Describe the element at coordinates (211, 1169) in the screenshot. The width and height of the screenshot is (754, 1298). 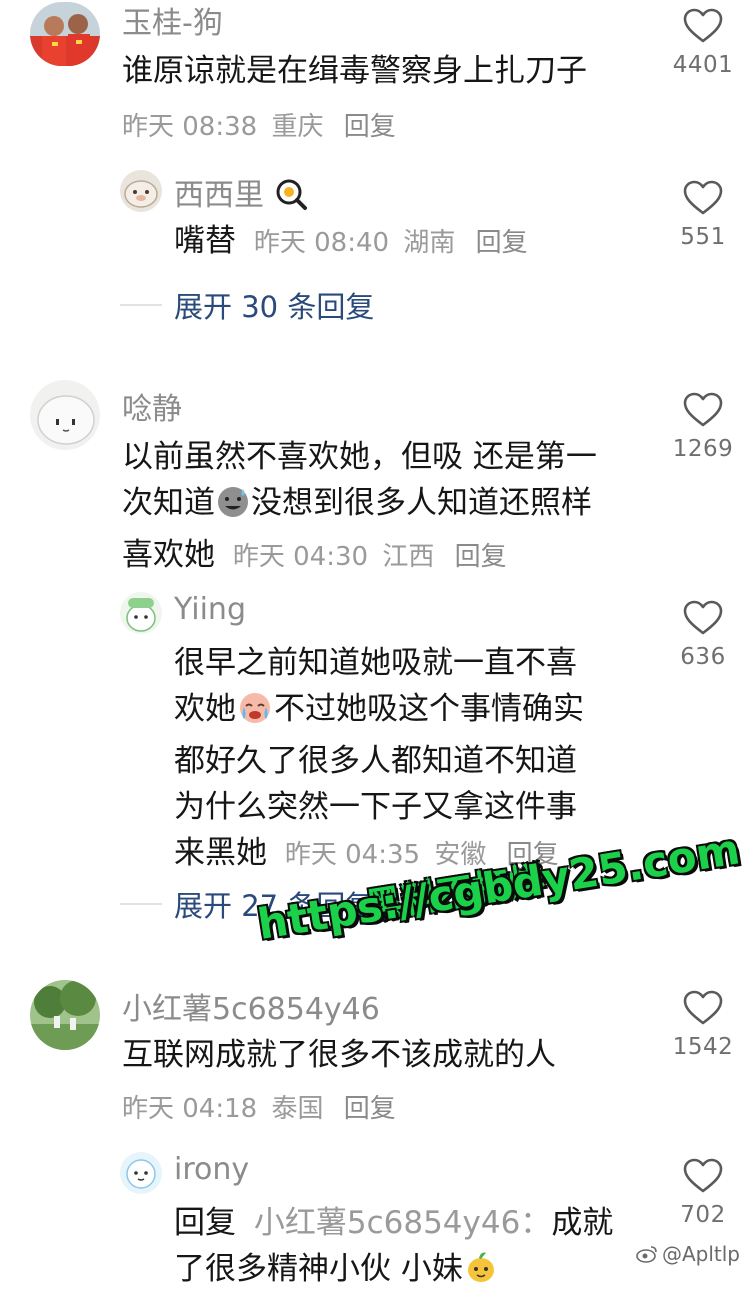
I see `reply-username: irony` at that location.